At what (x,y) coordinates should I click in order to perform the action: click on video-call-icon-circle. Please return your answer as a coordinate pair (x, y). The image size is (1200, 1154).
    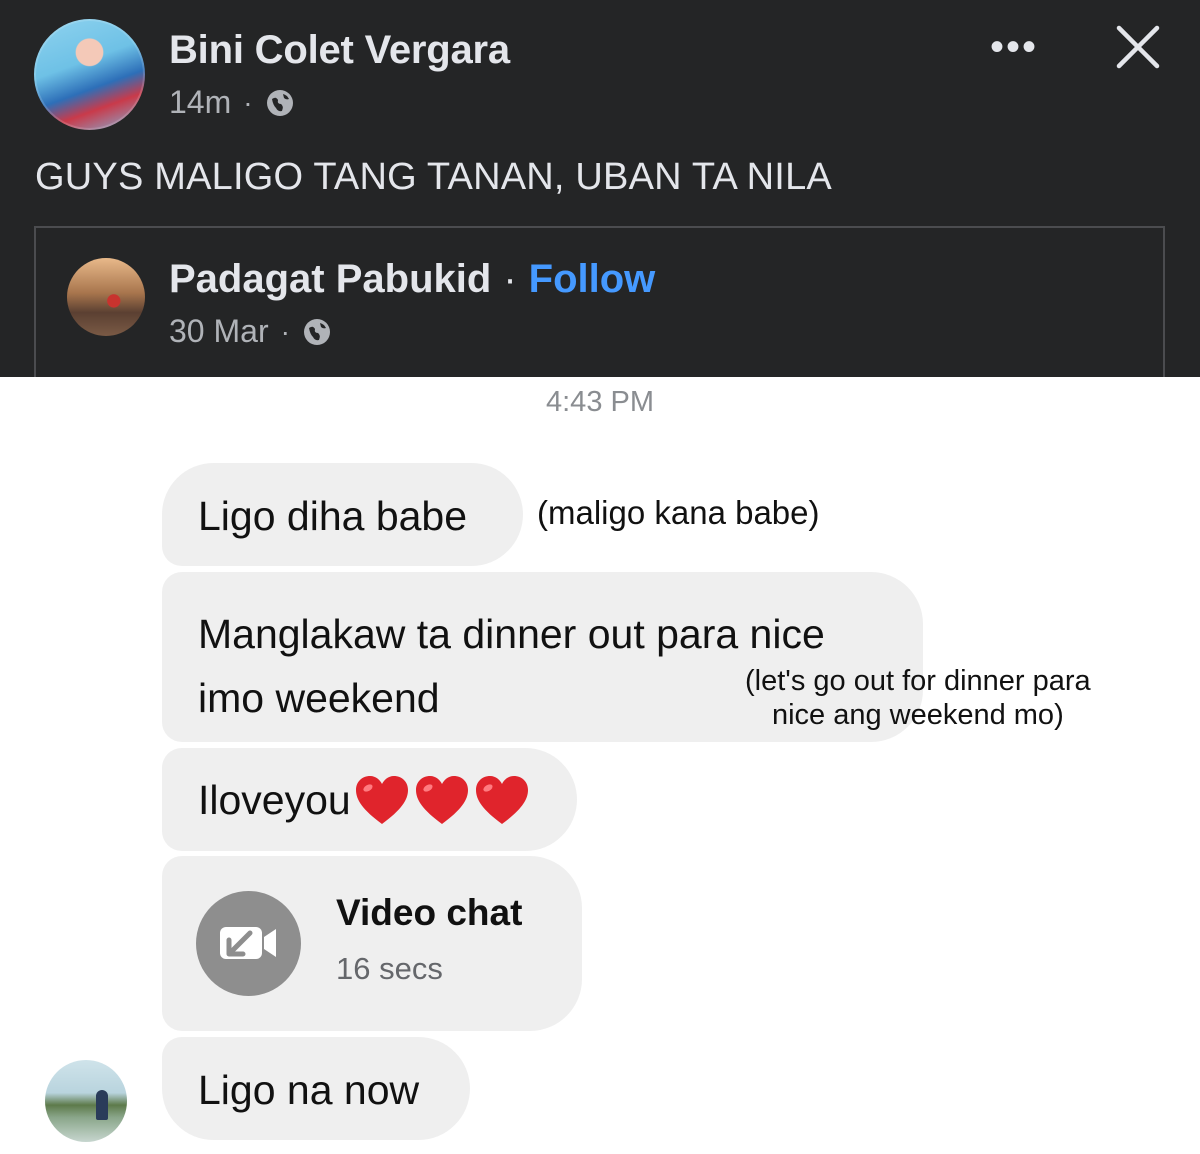
    Looking at the image, I should click on (248, 943).